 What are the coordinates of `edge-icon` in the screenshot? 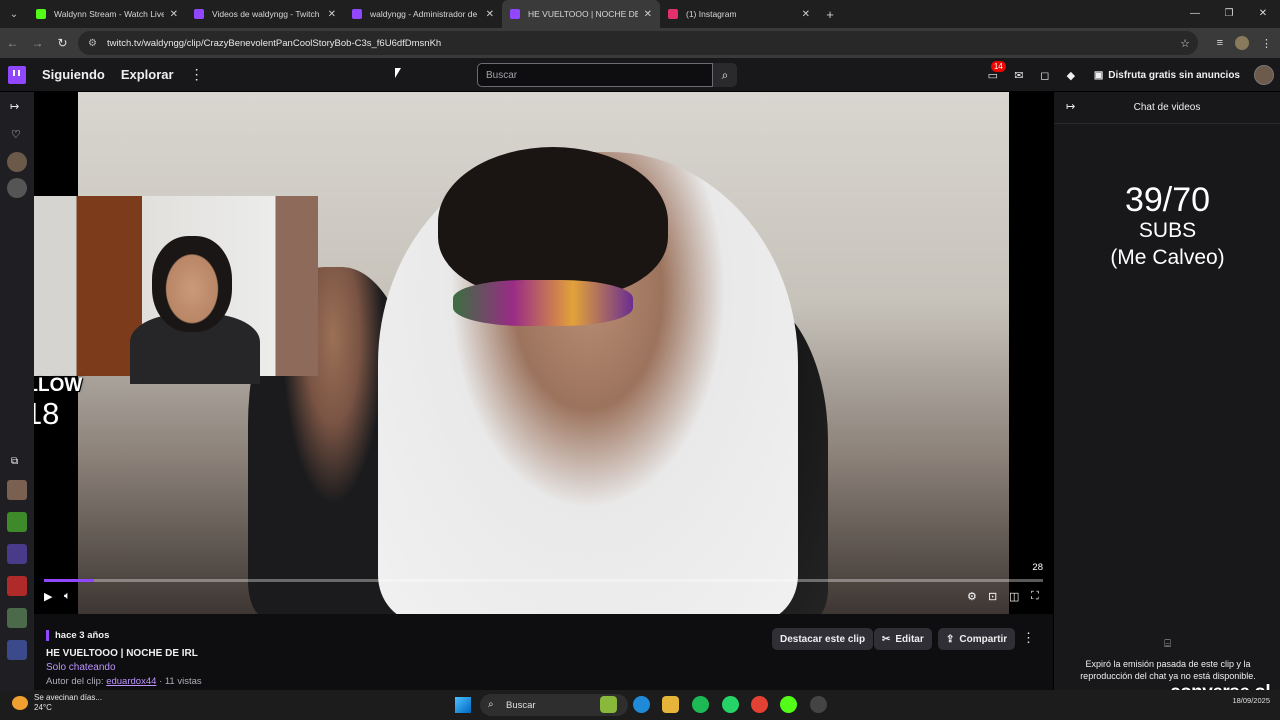 It's located at (641, 704).